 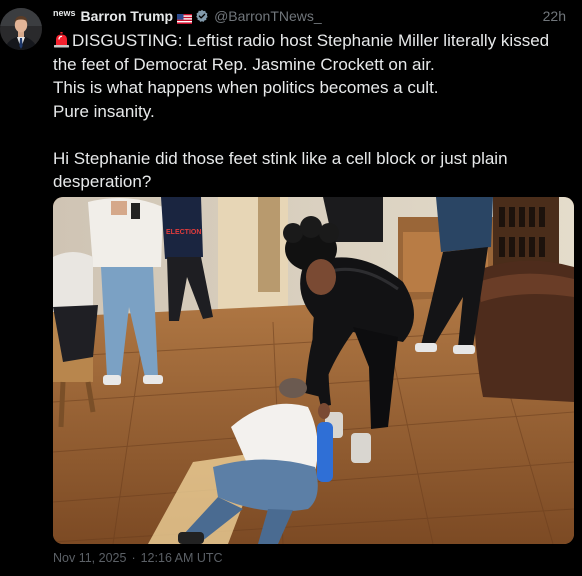 What do you see at coordinates (61, 39) in the screenshot?
I see `siren-icon` at bounding box center [61, 39].